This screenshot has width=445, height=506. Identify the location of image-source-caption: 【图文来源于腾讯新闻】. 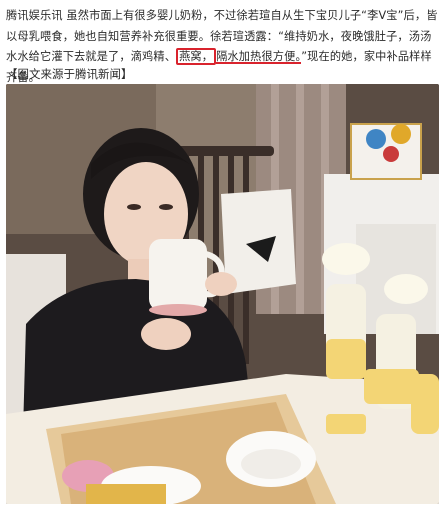
(69, 74).